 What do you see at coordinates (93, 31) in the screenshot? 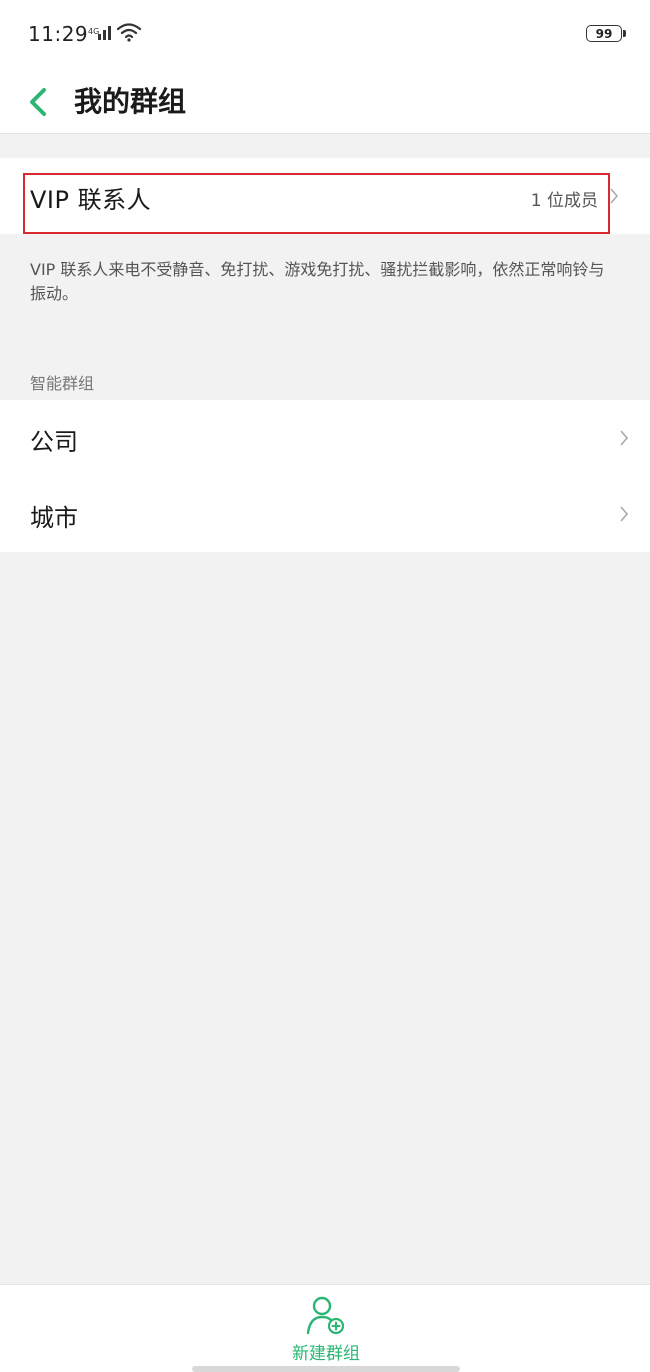
I see `svg-text: 4G` at bounding box center [93, 31].